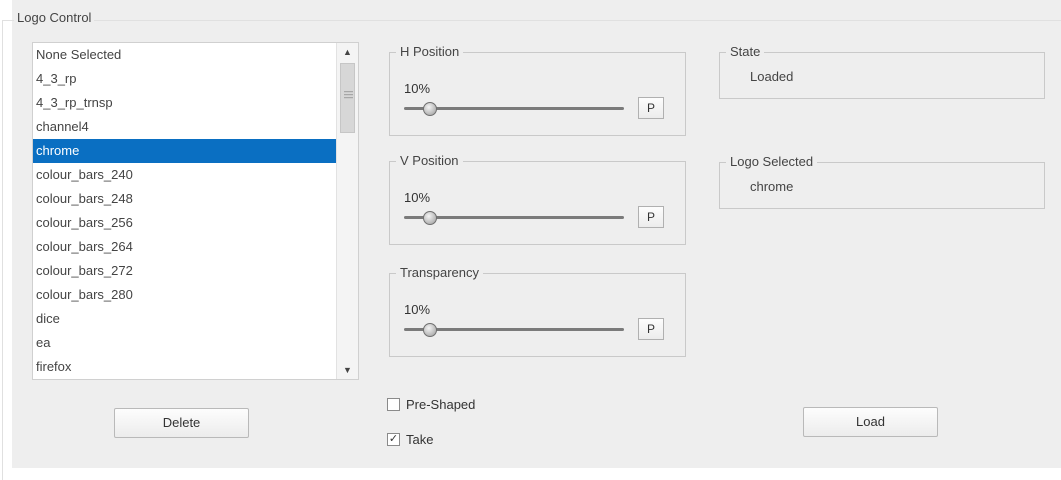 The width and height of the screenshot is (1061, 480). Describe the element at coordinates (514, 217) in the screenshot. I see `v-position-track` at that location.